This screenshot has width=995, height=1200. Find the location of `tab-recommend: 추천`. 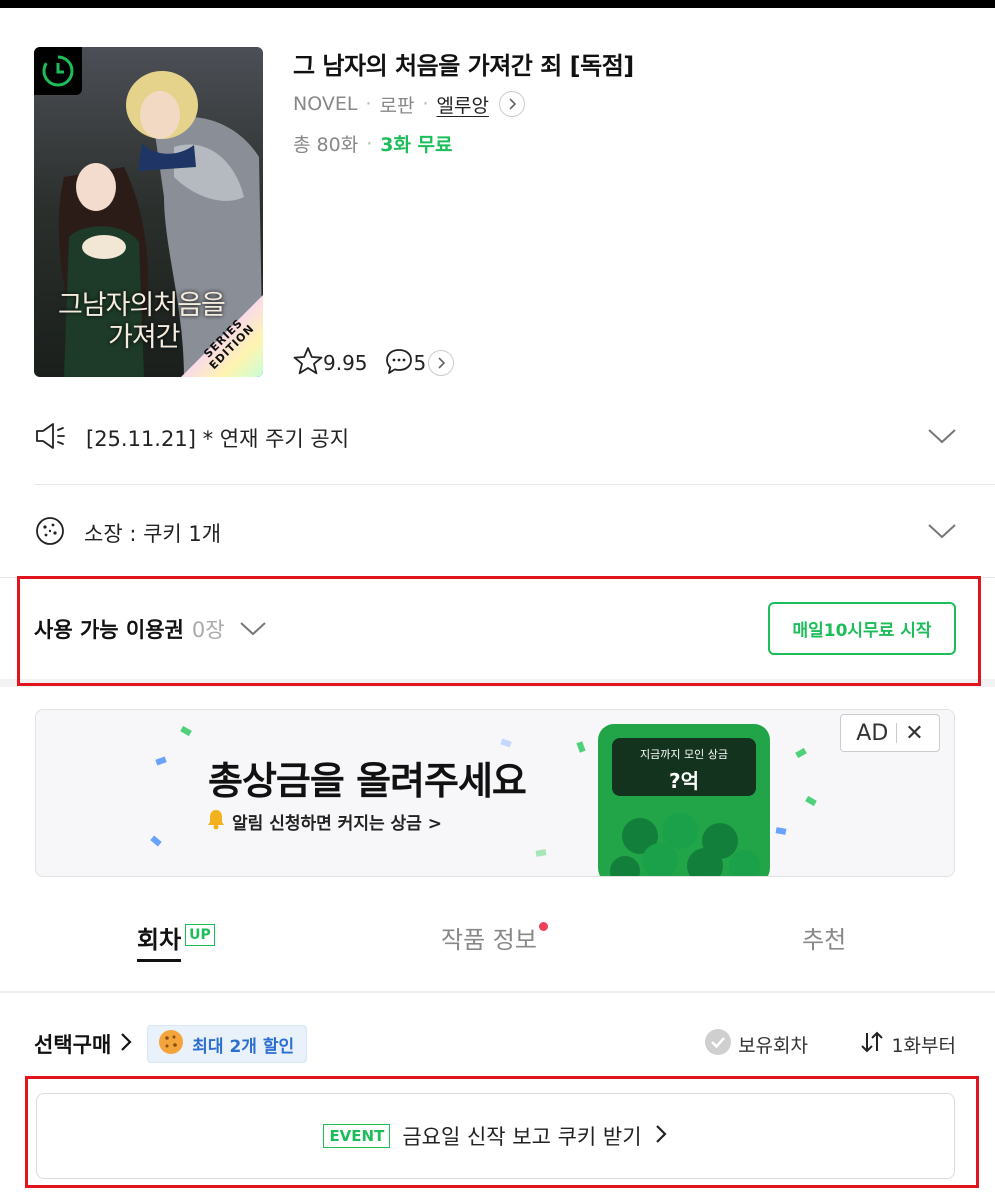

tab-recommend: 추천 is located at coordinates (824, 947).